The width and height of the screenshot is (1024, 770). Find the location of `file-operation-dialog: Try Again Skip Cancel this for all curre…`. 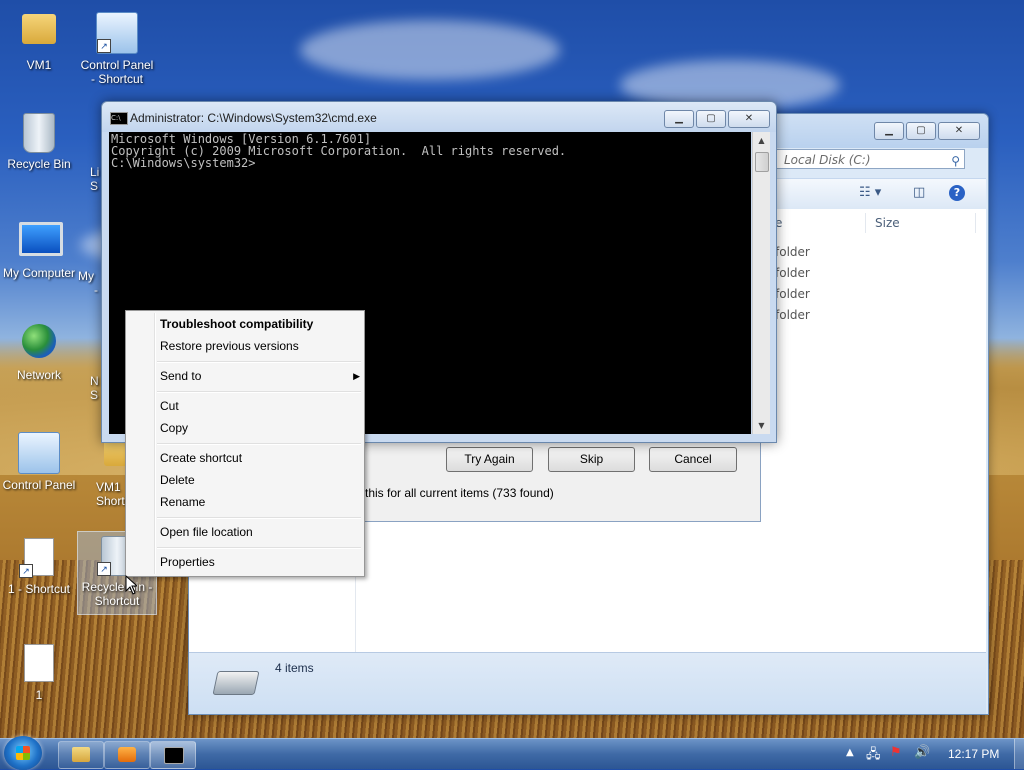

file-operation-dialog: Try Again Skip Cancel this for all curre… is located at coordinates (558, 479).